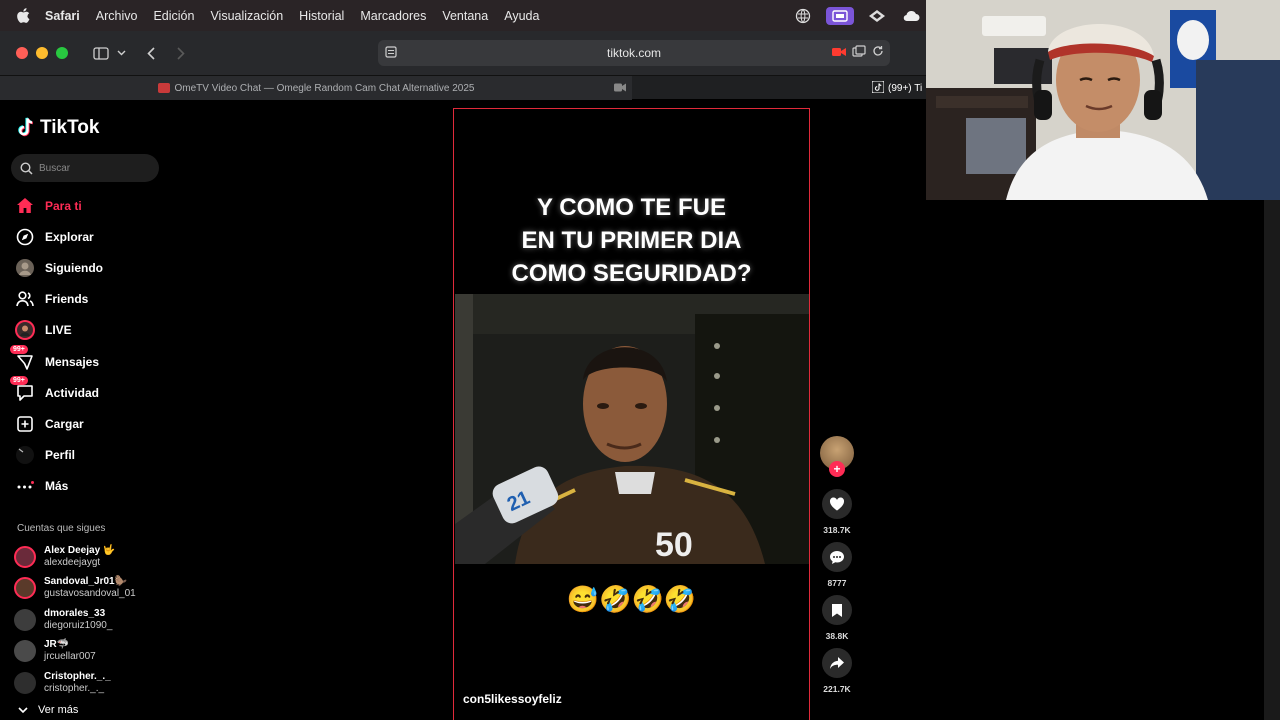  Describe the element at coordinates (634, 53) in the screenshot. I see `address-bar: tiktok.com` at that location.